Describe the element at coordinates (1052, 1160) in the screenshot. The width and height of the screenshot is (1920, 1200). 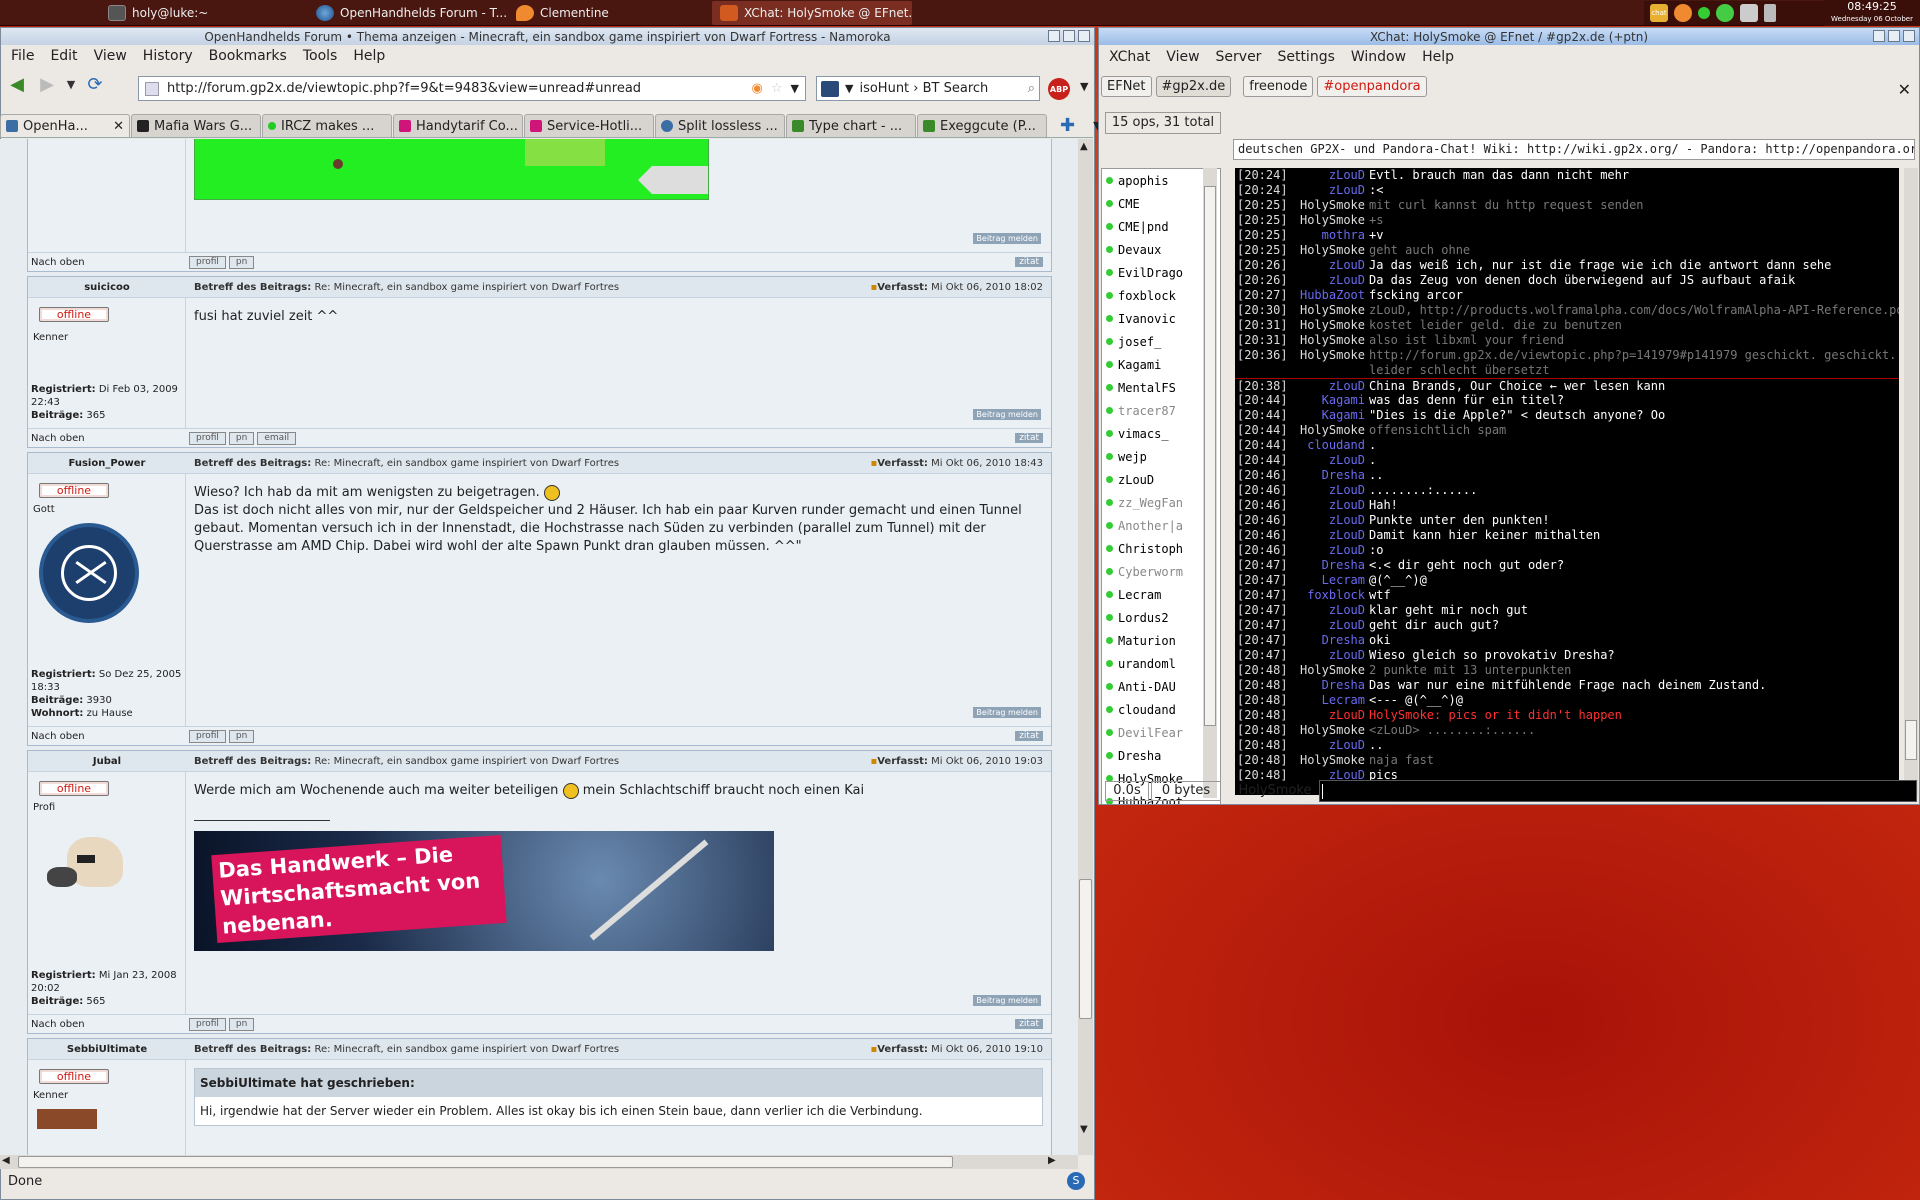
I see `scroll-right-icon: ▶` at that location.